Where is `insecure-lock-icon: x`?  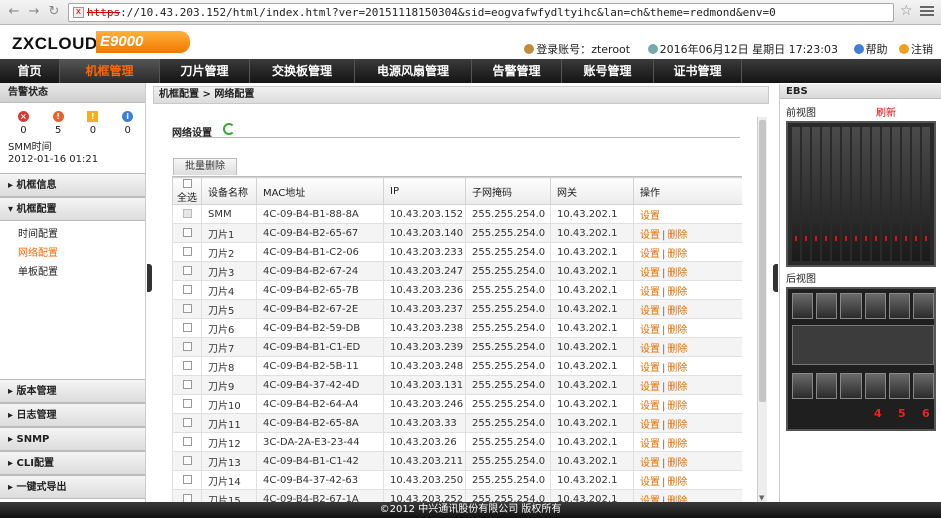
insecure-lock-icon: x is located at coordinates (78, 12).